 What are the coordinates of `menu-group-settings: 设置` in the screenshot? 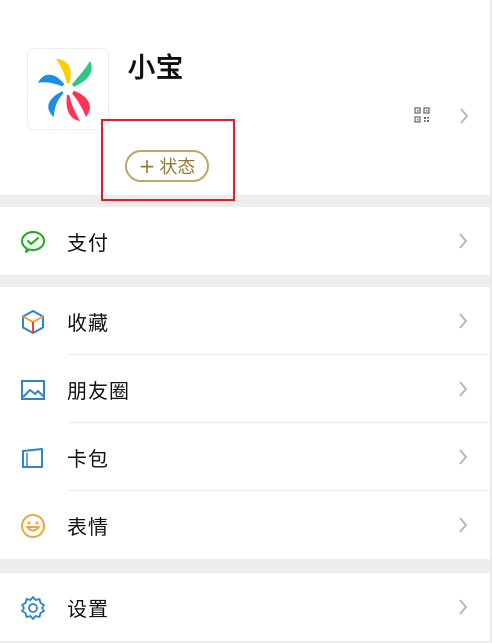 It's located at (245, 607).